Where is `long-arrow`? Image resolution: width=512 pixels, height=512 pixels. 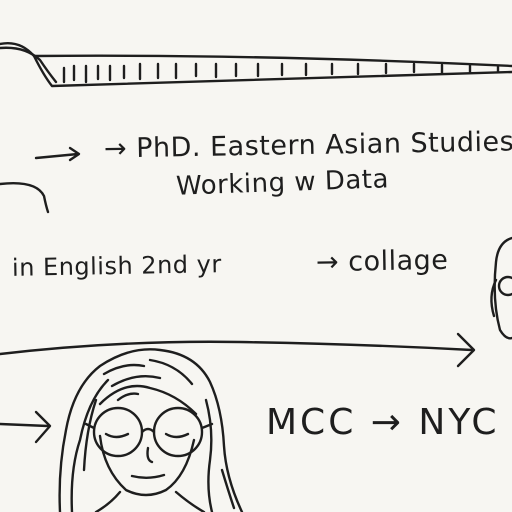 long-arrow is located at coordinates (238, 350).